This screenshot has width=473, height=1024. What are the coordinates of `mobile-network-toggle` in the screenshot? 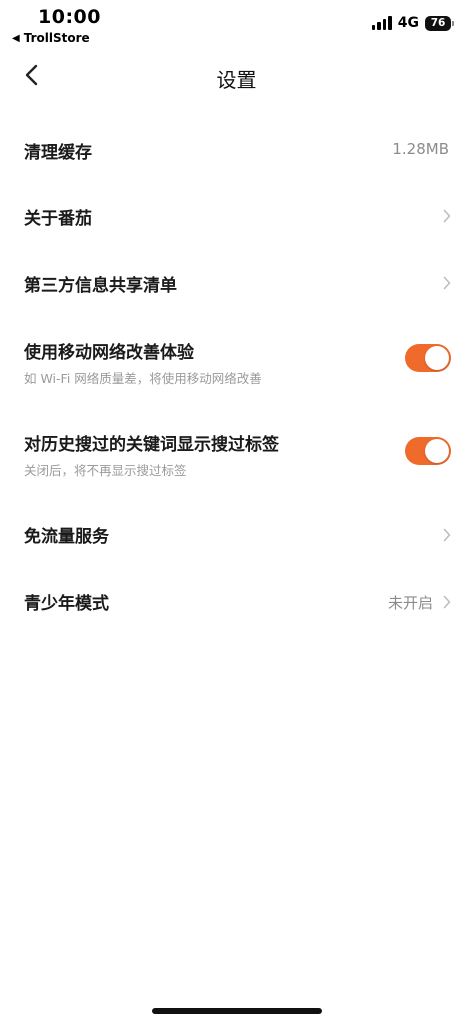 It's located at (428, 358).